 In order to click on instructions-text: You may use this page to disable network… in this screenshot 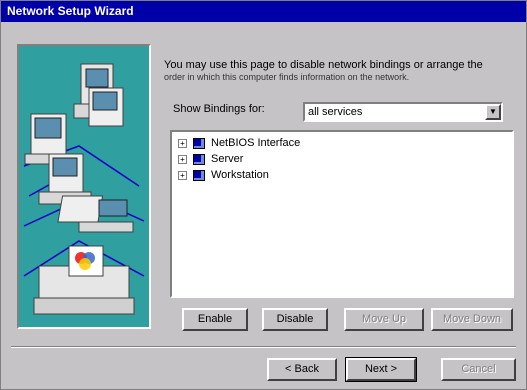, I will do `click(336, 71)`.